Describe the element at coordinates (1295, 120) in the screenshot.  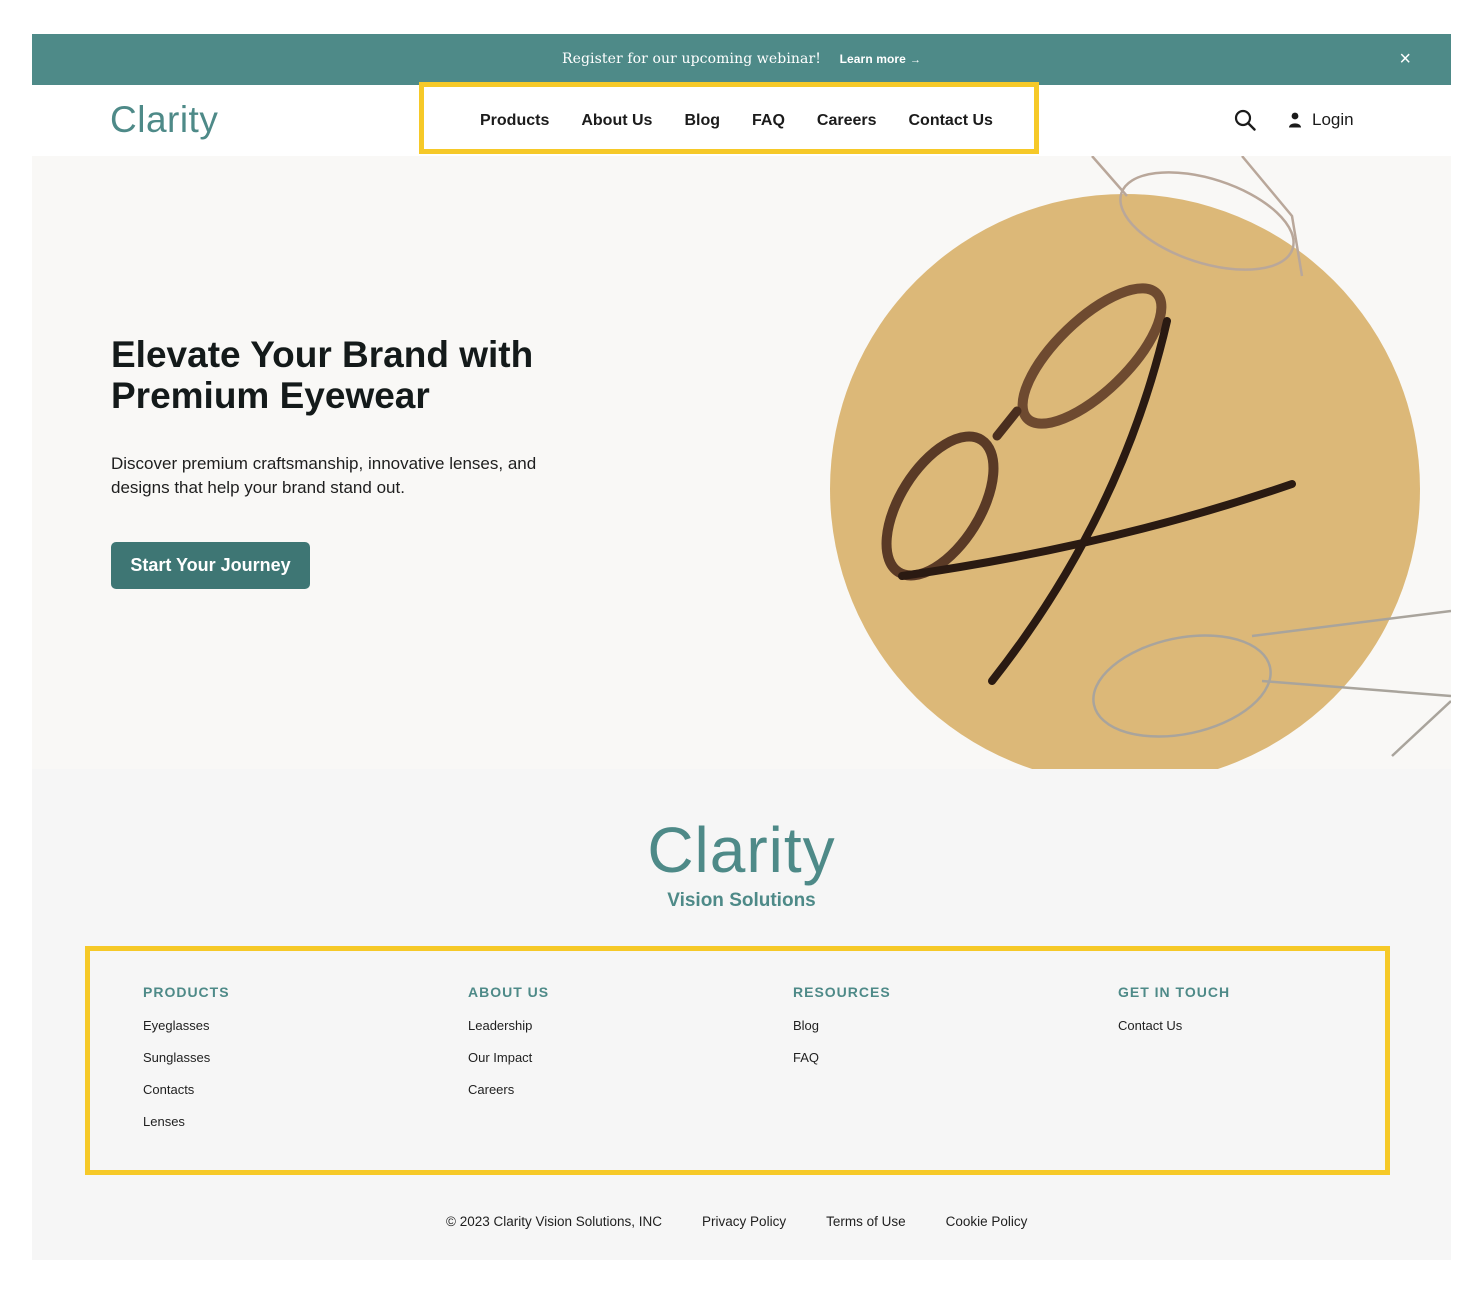
I see `user-icon` at that location.